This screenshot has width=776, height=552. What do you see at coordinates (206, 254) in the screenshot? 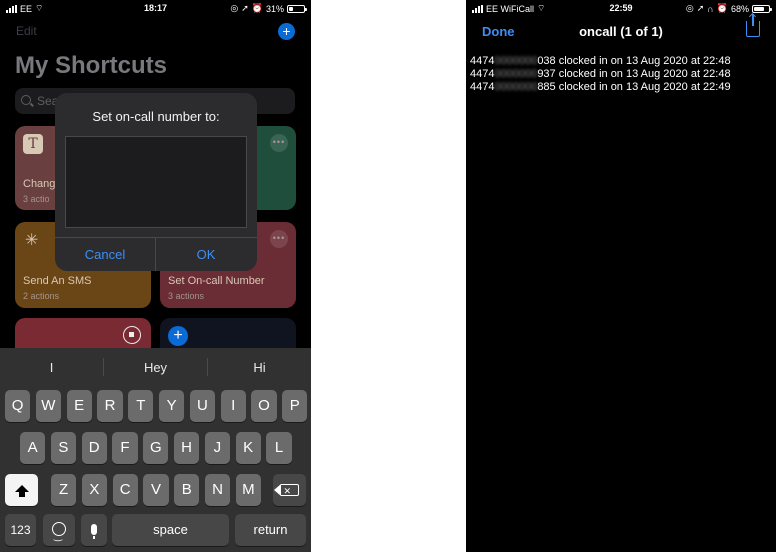
I see `ok-button: OK` at bounding box center [206, 254].